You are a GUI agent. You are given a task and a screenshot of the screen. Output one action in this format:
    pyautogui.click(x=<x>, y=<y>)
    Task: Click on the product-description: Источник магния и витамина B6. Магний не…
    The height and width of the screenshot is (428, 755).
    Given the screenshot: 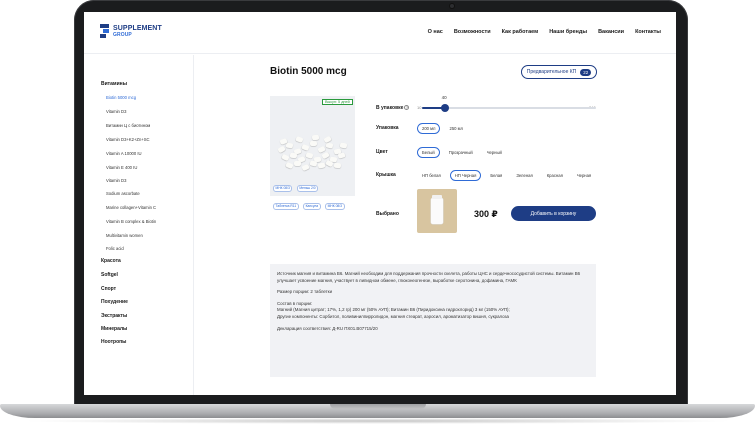 What is the action you would take?
    pyautogui.click(x=433, y=320)
    